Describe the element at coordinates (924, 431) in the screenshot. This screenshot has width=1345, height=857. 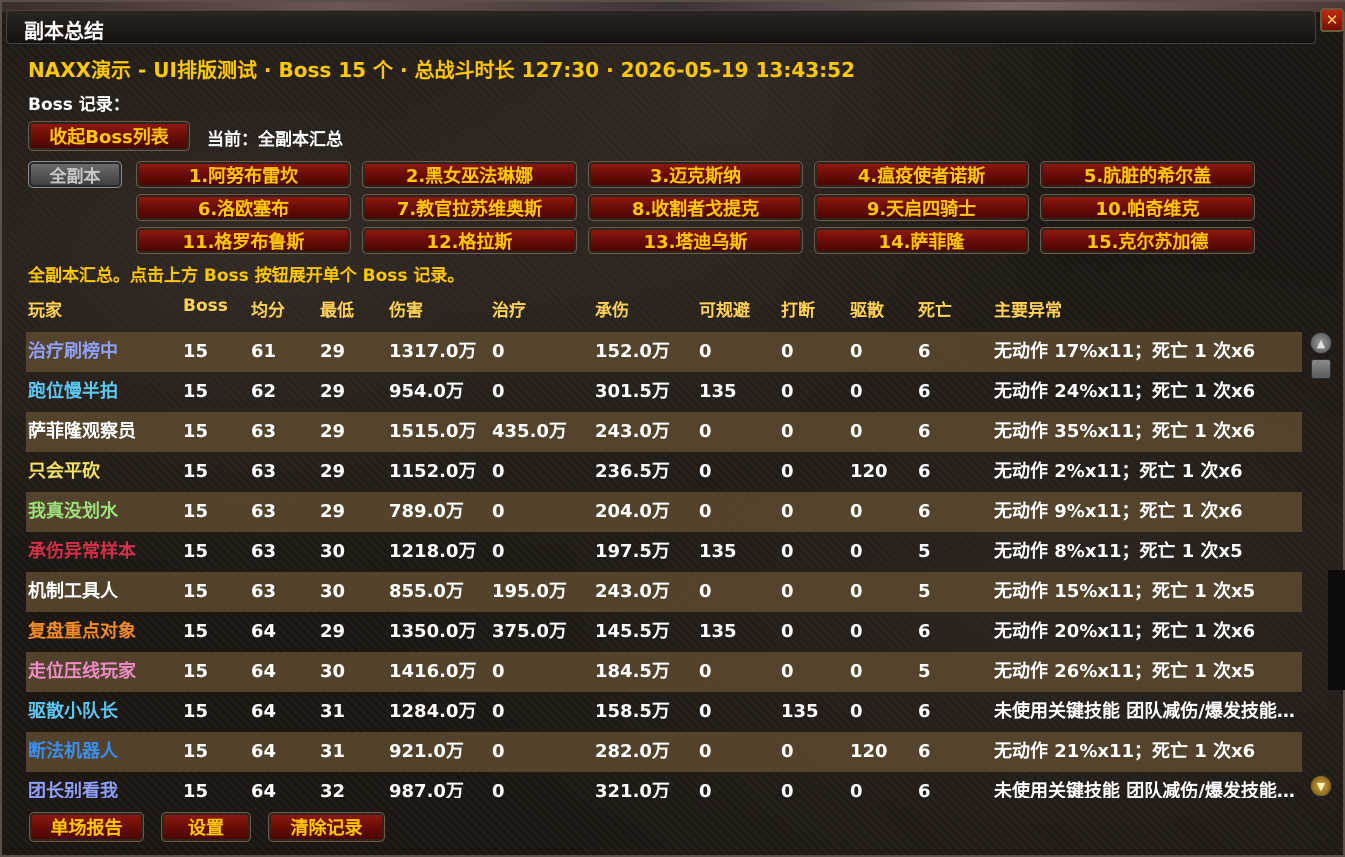
I see `cell-death: 6` at that location.